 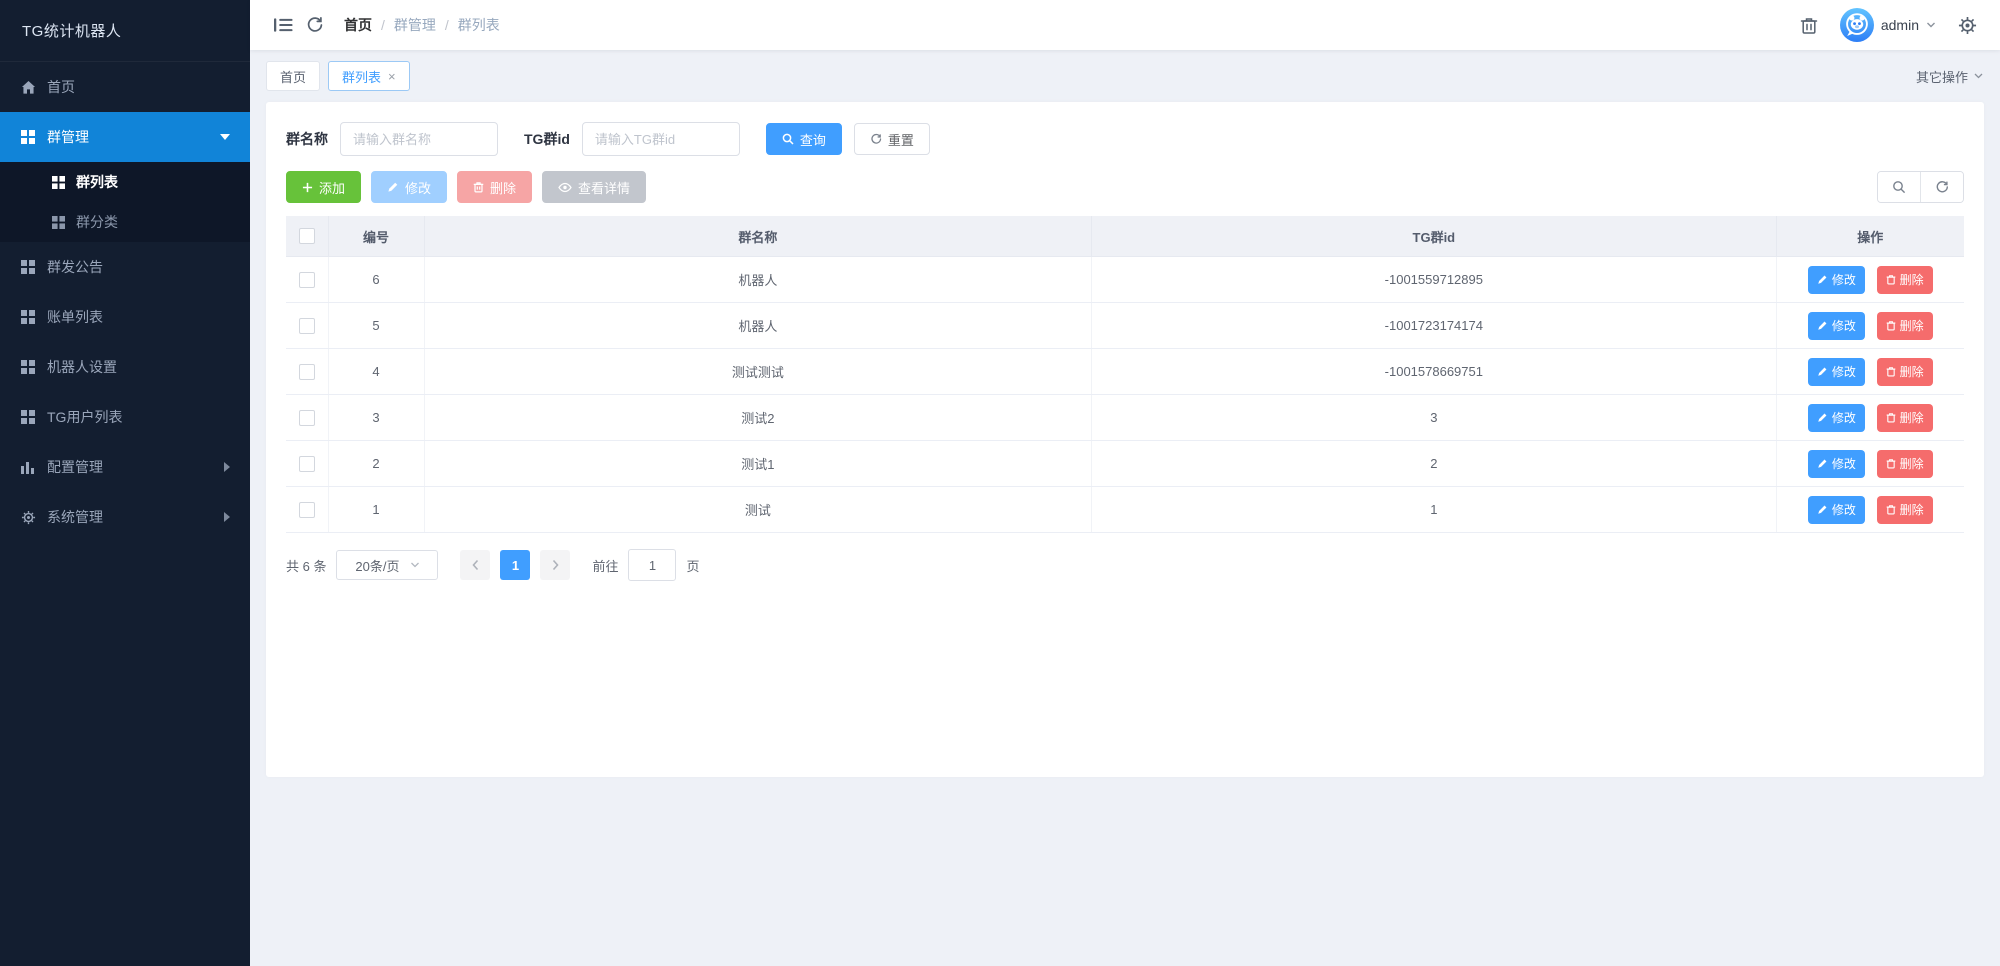 What do you see at coordinates (125, 137) in the screenshot?
I see `sidebar-item-group-management: 群管理` at bounding box center [125, 137].